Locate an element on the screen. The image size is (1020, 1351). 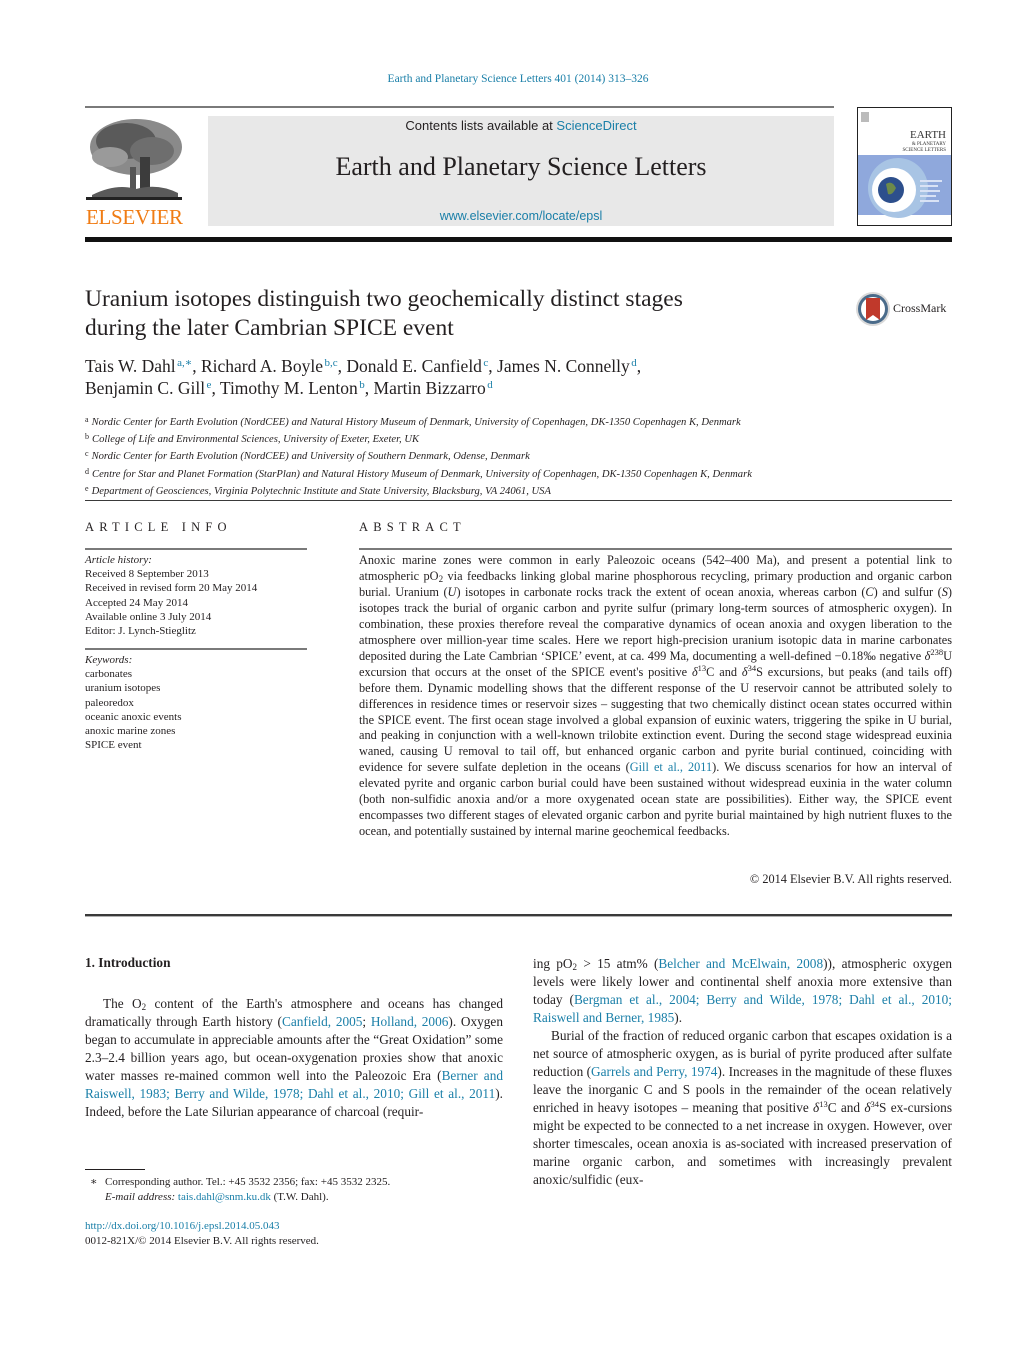
keyword-item: anoxic marine zones is located at coordinates (130, 731).